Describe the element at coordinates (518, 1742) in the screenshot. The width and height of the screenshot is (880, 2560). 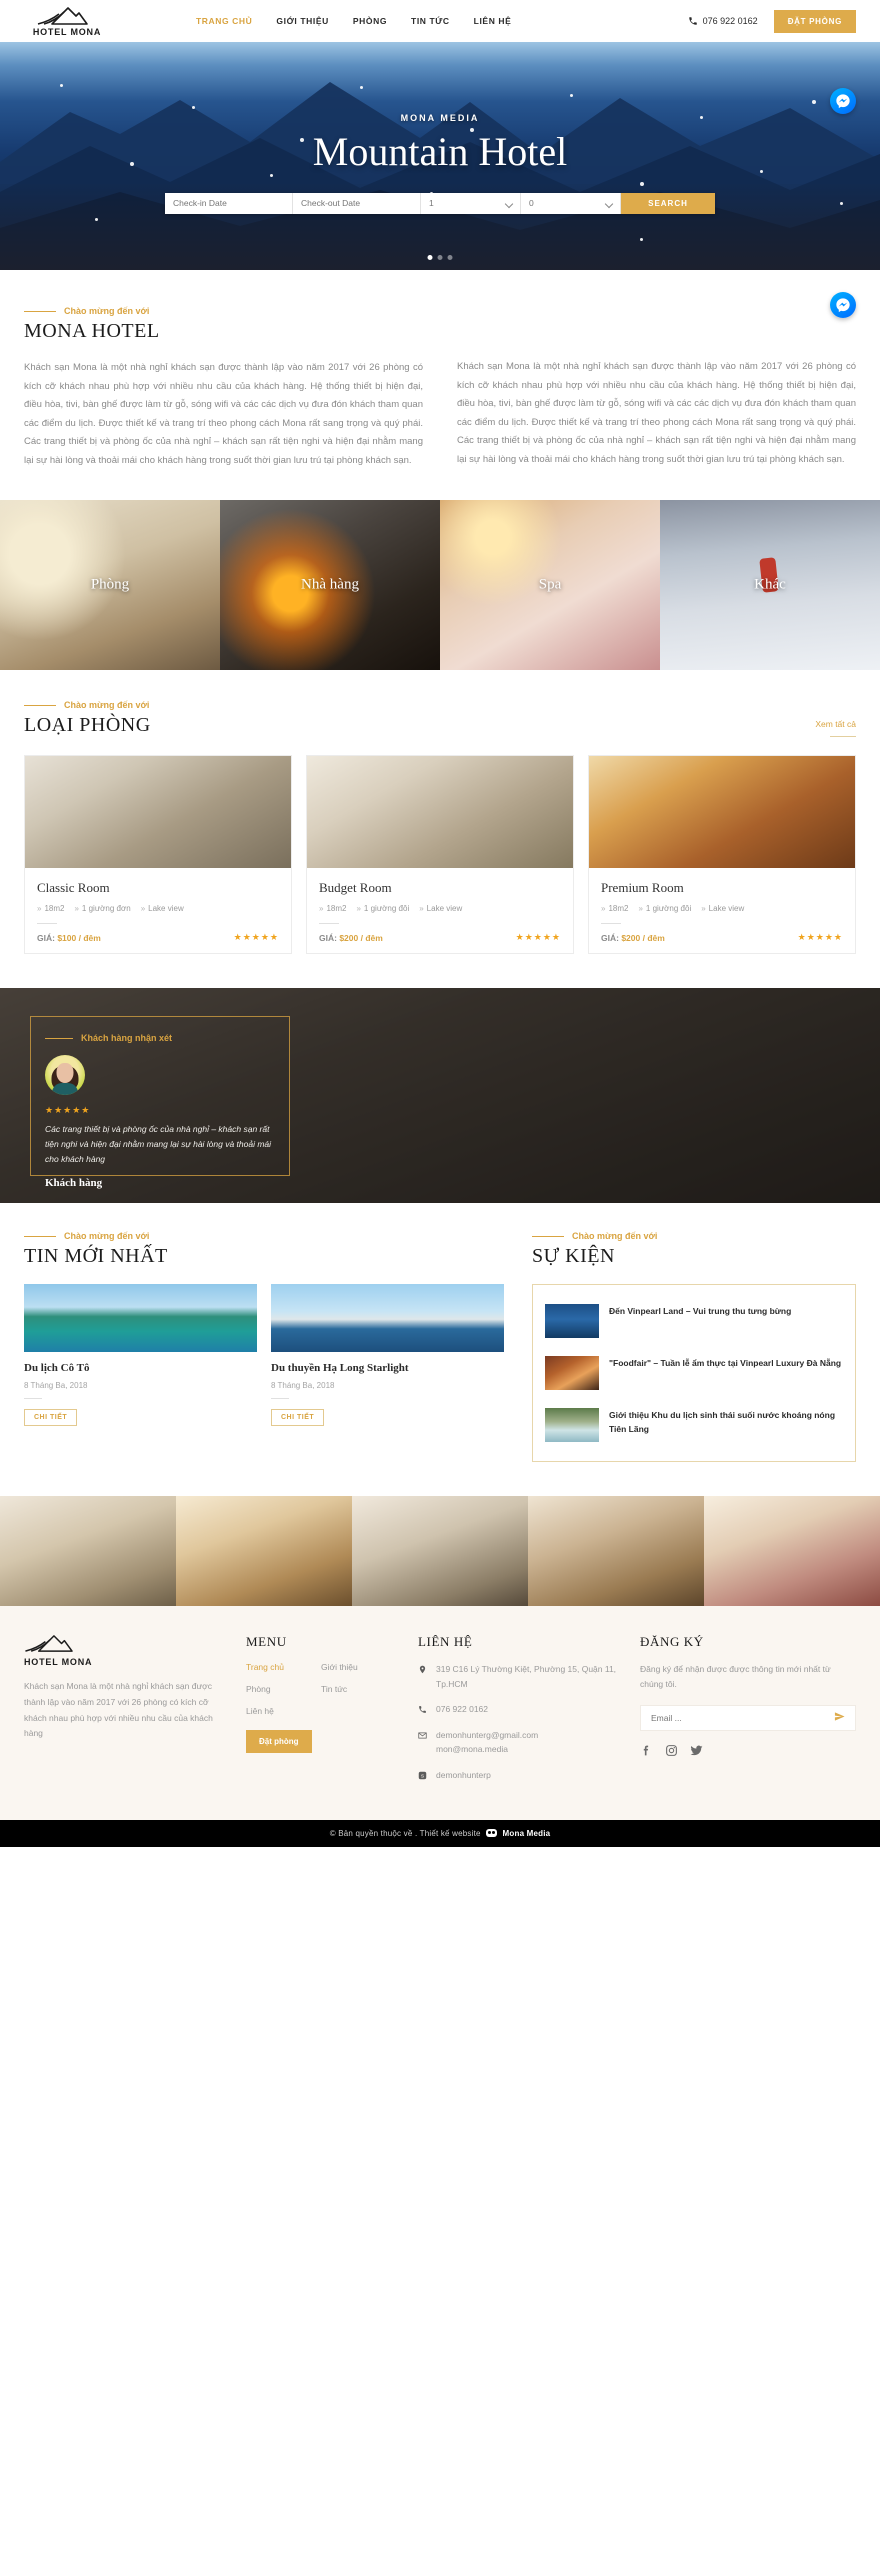
I see `footer-email-row: demonhunterg@gmail.com mon@mona.media` at that location.